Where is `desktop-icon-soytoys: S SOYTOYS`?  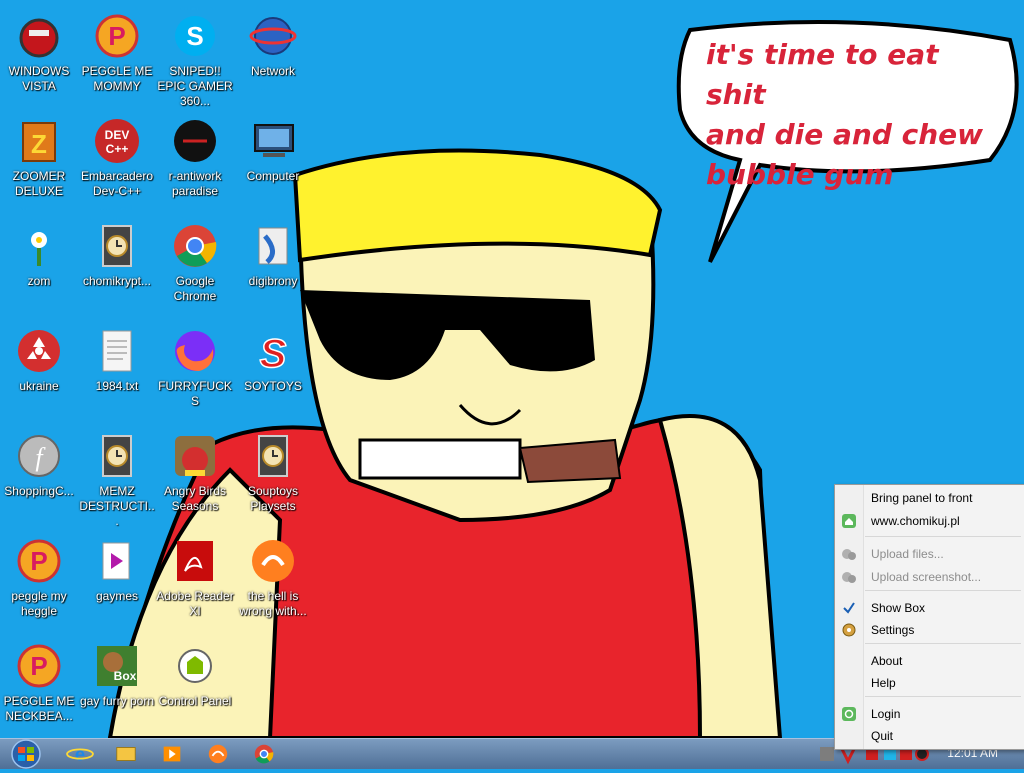
desktop-icon-soytoys: S SOYTOYS is located at coordinates (273, 360).